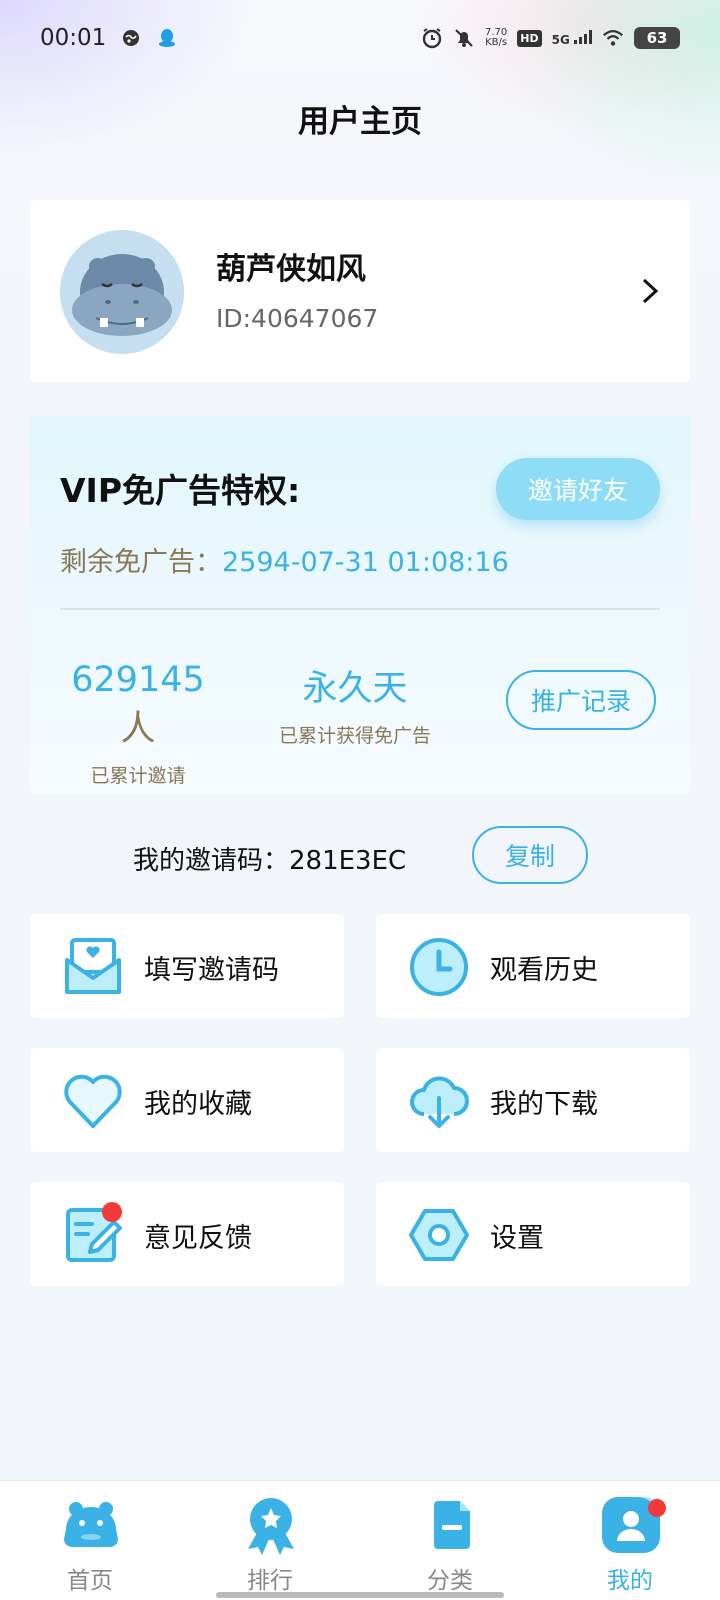  Describe the element at coordinates (91, 1524) in the screenshot. I see `hippo-home-icon` at that location.